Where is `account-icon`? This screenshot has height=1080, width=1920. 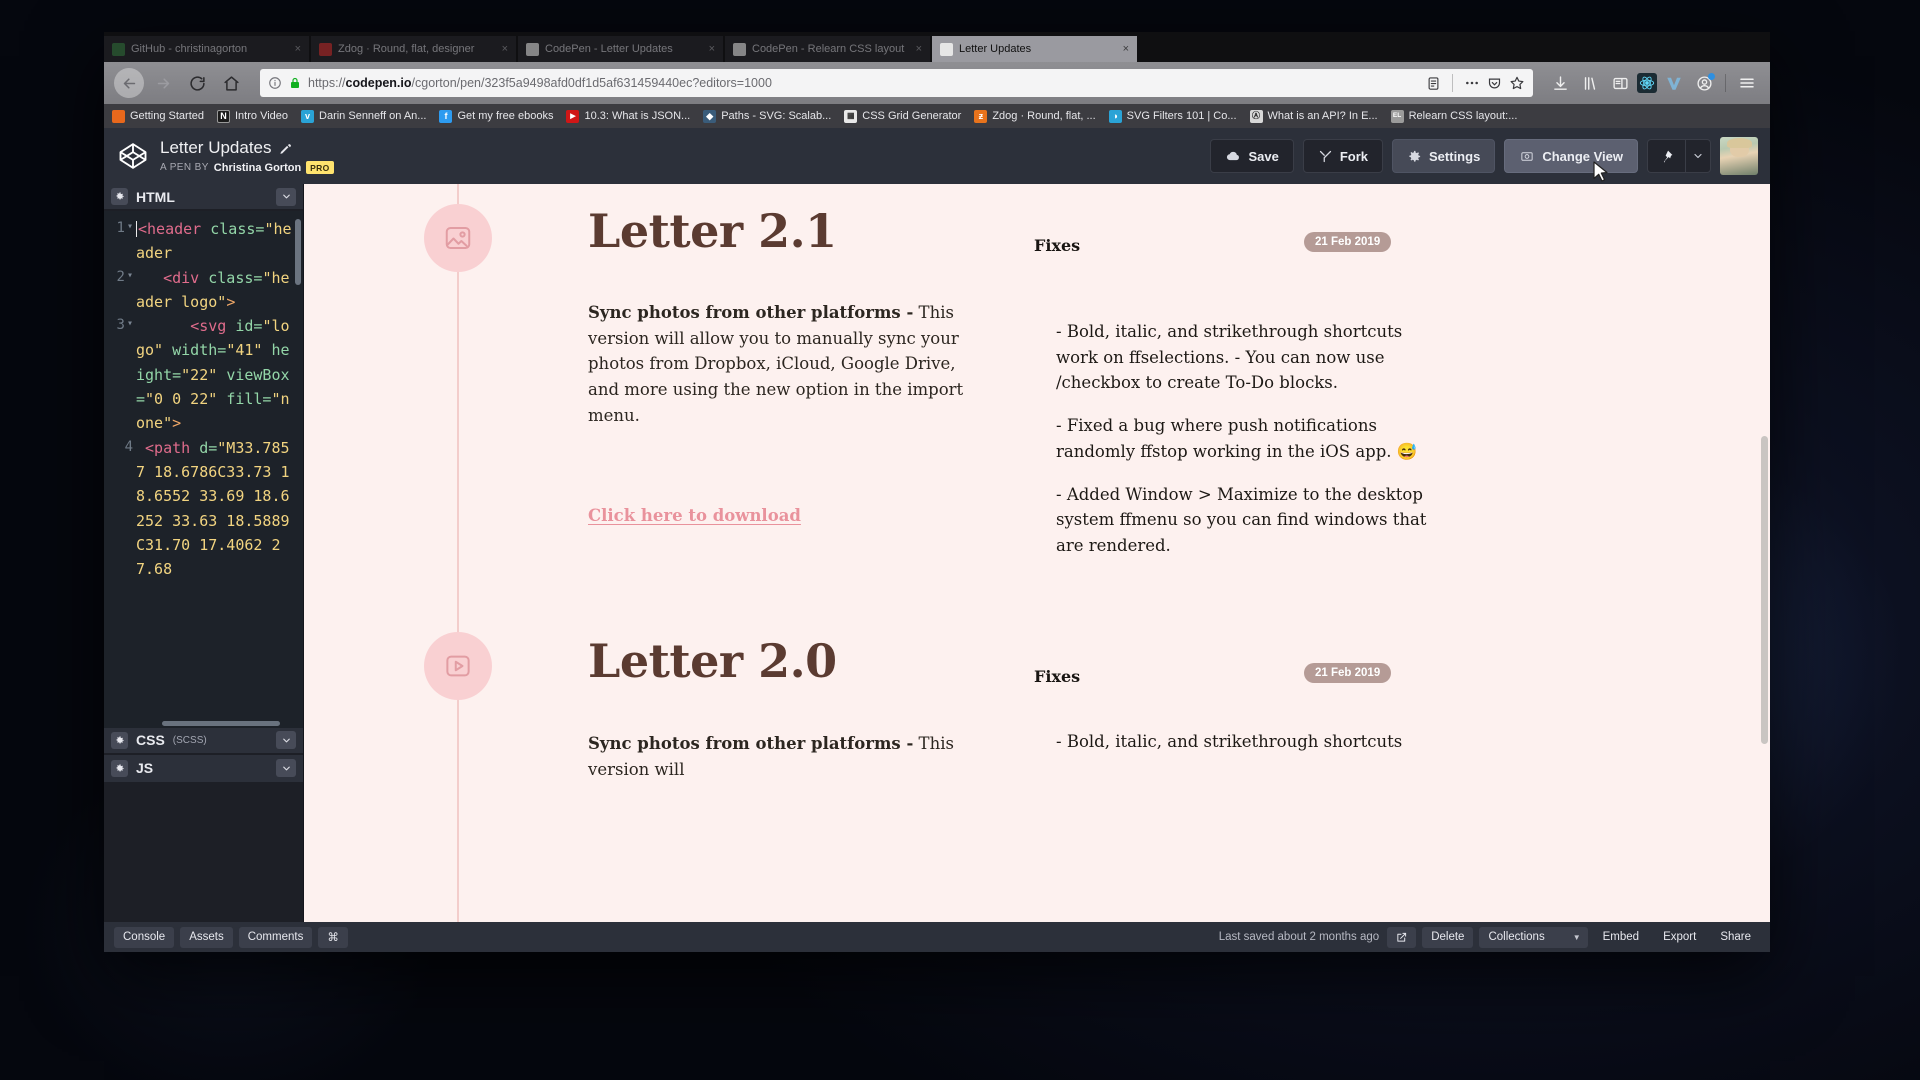 account-icon is located at coordinates (1704, 83).